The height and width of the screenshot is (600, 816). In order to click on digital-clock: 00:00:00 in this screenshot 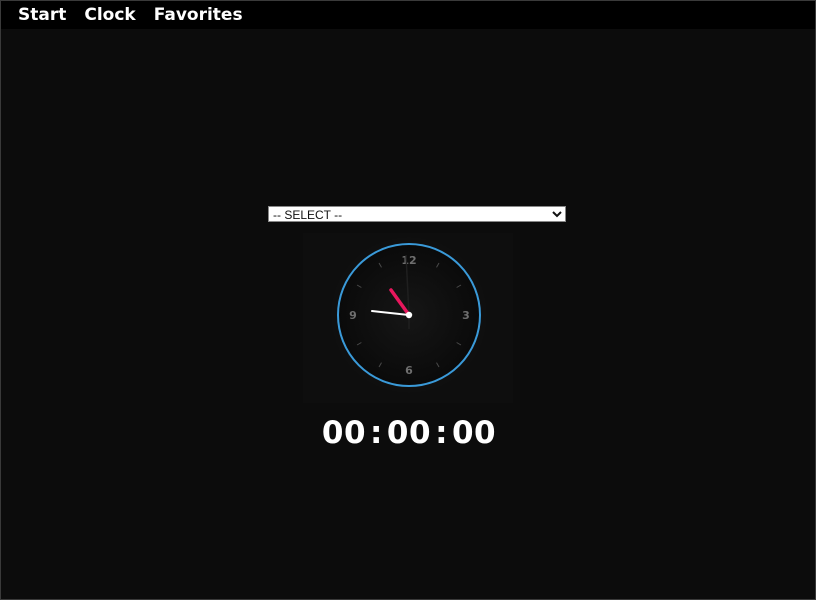, I will do `click(408, 433)`.